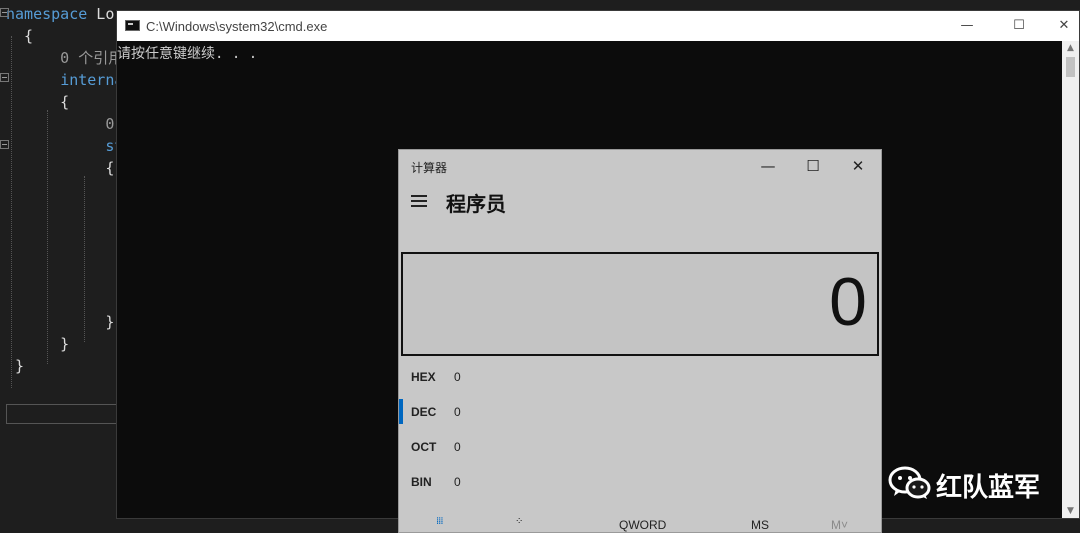 This screenshot has height=533, width=1080. What do you see at coordinates (760, 525) in the screenshot?
I see `memory-store-button: MS` at bounding box center [760, 525].